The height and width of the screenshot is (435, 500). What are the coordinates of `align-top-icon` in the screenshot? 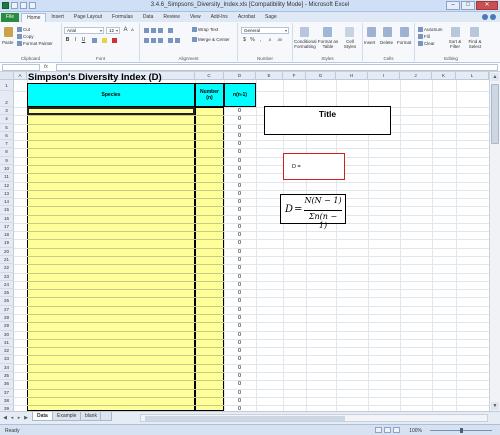 It's located at (146, 30).